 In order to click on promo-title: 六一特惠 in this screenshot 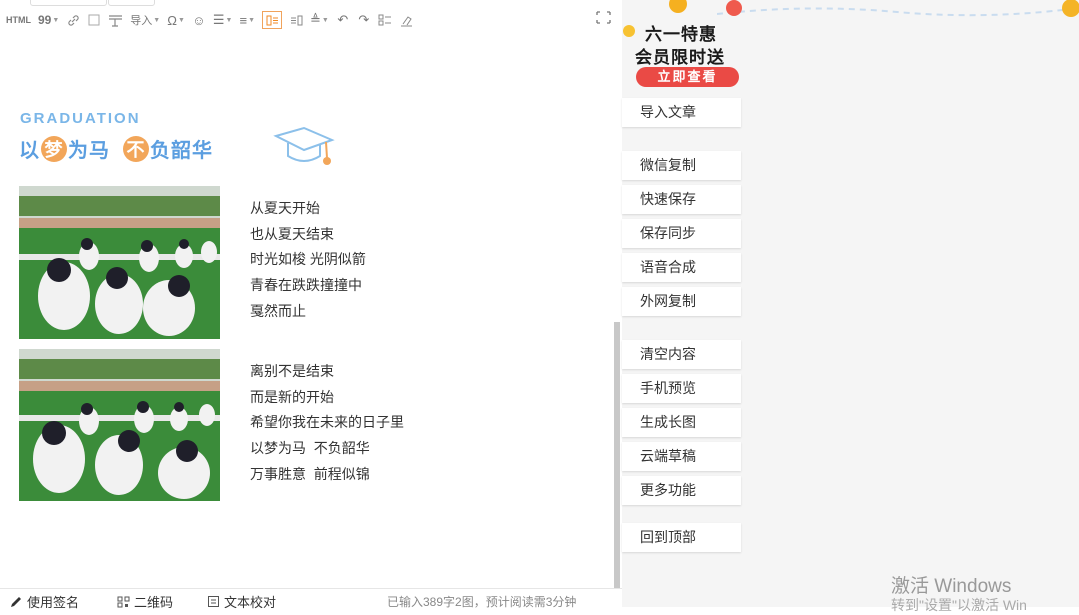, I will do `click(681, 34)`.